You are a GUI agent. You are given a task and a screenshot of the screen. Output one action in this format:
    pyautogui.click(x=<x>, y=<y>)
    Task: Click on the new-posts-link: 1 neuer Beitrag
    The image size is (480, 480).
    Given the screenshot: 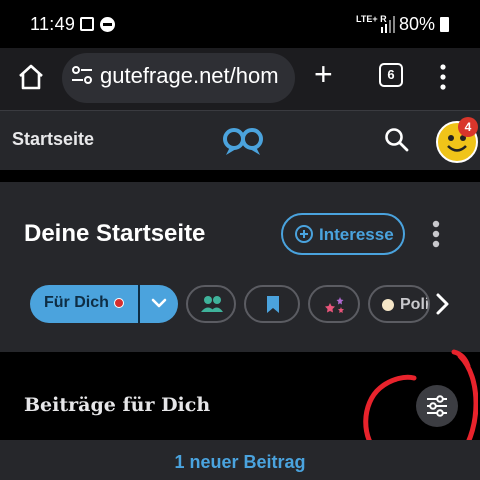 What is the action you would take?
    pyautogui.click(x=240, y=462)
    